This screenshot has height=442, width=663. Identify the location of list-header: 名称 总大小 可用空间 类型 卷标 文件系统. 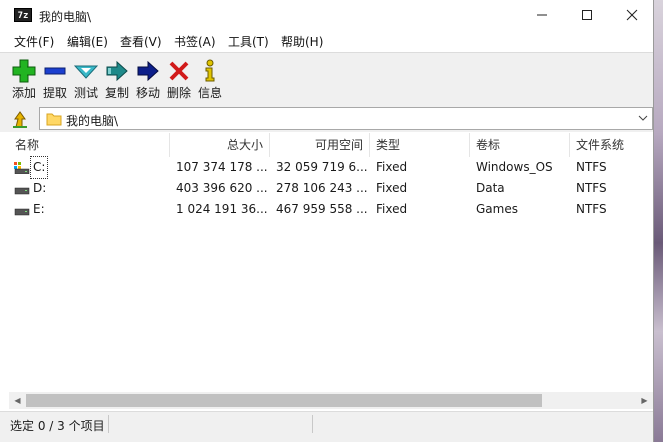
(331, 145).